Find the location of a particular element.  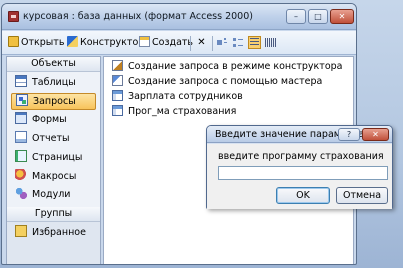

design-label: Конструктор is located at coordinates (112, 42).